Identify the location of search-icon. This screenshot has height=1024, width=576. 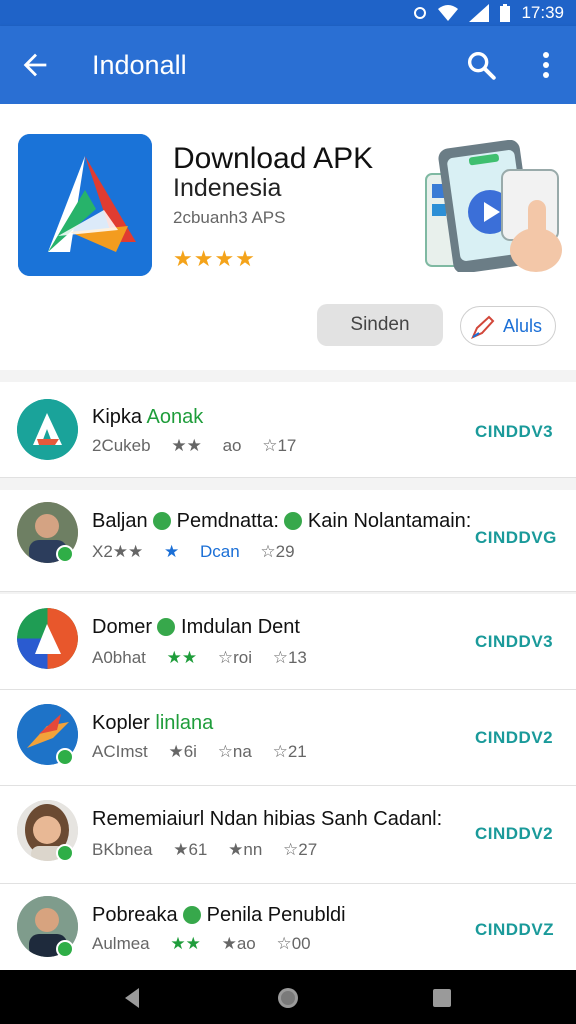
(481, 65).